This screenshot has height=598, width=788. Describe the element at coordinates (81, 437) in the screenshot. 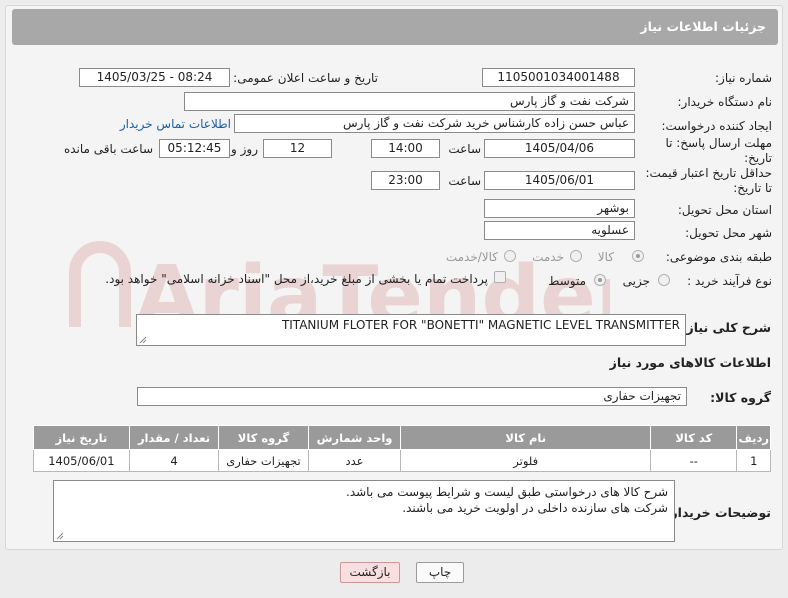

I see `col-need-date: تاریخ نیاز` at that location.